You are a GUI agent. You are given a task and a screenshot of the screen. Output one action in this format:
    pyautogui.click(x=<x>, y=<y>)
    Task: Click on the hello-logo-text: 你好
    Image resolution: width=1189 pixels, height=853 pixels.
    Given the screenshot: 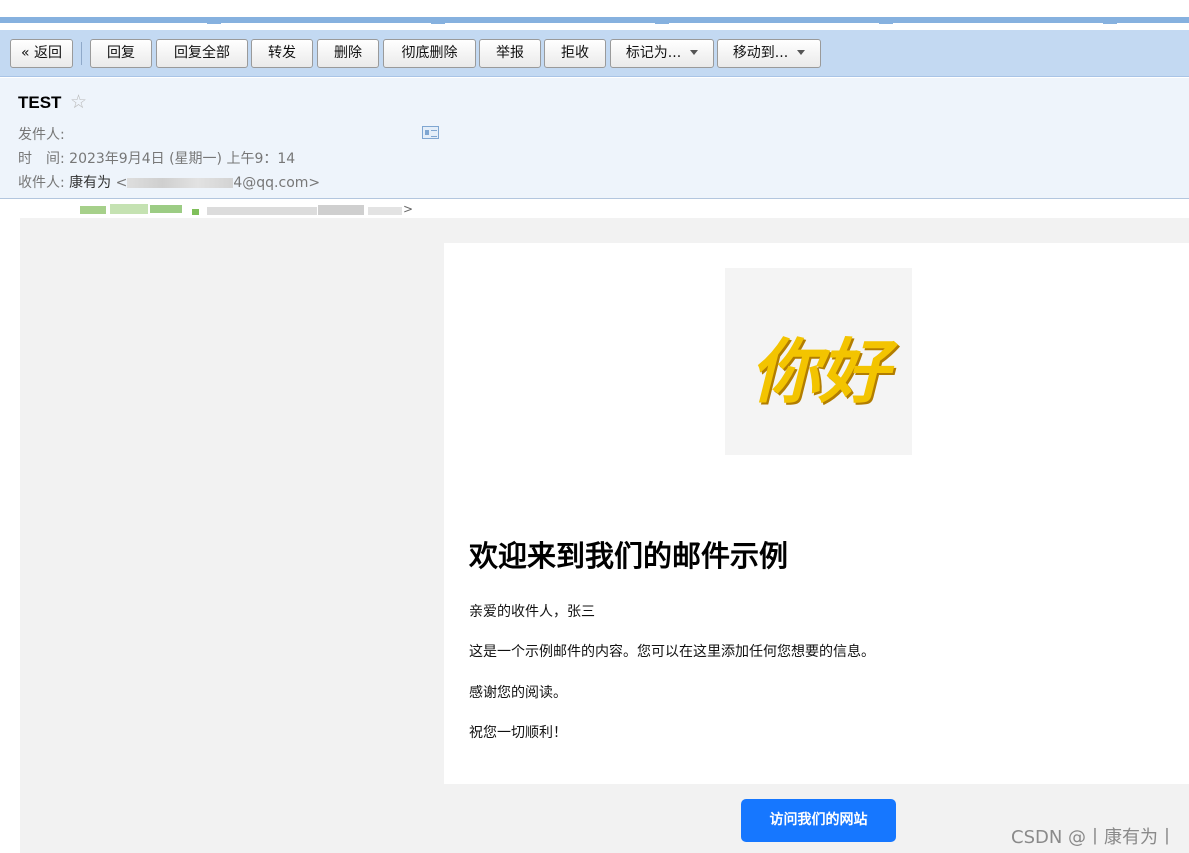 What is the action you would take?
    pyautogui.click(x=819, y=371)
    